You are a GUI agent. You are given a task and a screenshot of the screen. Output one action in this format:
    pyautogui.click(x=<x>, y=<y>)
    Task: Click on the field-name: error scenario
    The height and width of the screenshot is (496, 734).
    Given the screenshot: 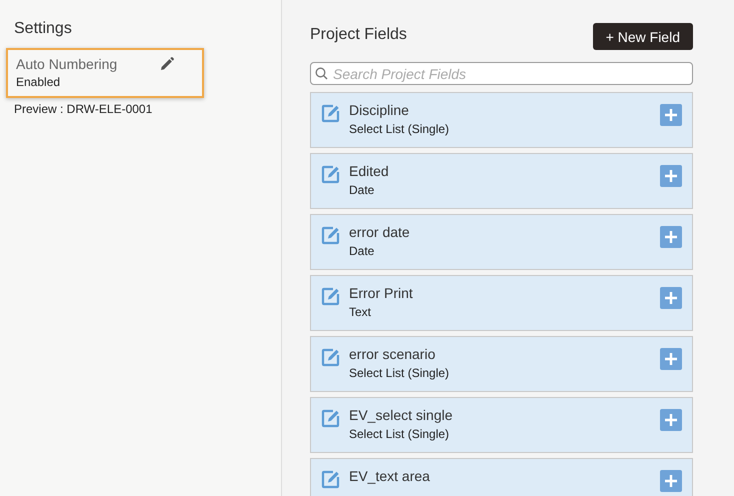 What is the action you would take?
    pyautogui.click(x=392, y=354)
    